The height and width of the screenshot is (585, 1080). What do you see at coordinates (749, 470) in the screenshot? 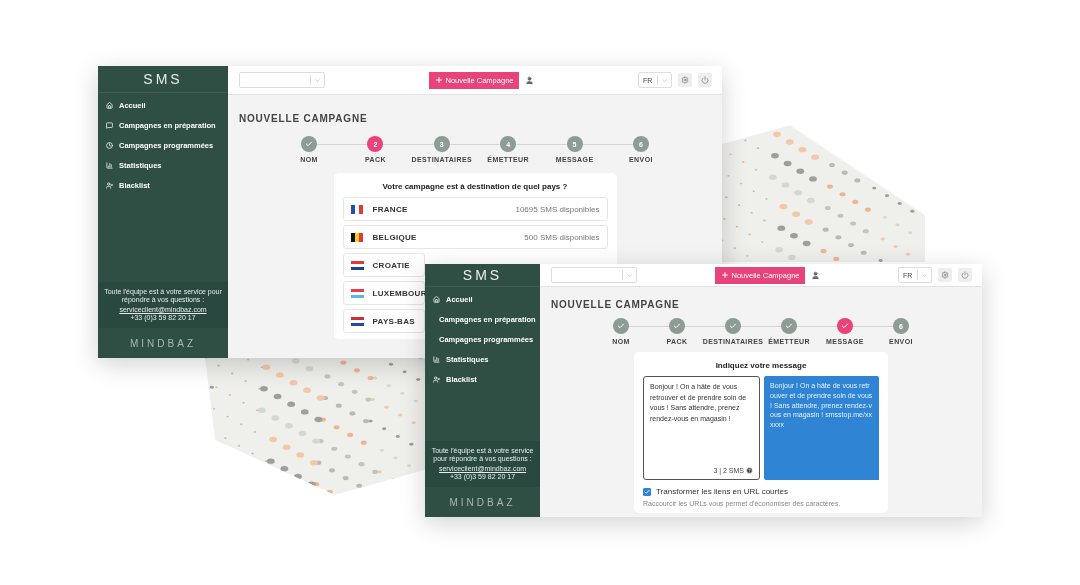
I see `help-icon` at bounding box center [749, 470].